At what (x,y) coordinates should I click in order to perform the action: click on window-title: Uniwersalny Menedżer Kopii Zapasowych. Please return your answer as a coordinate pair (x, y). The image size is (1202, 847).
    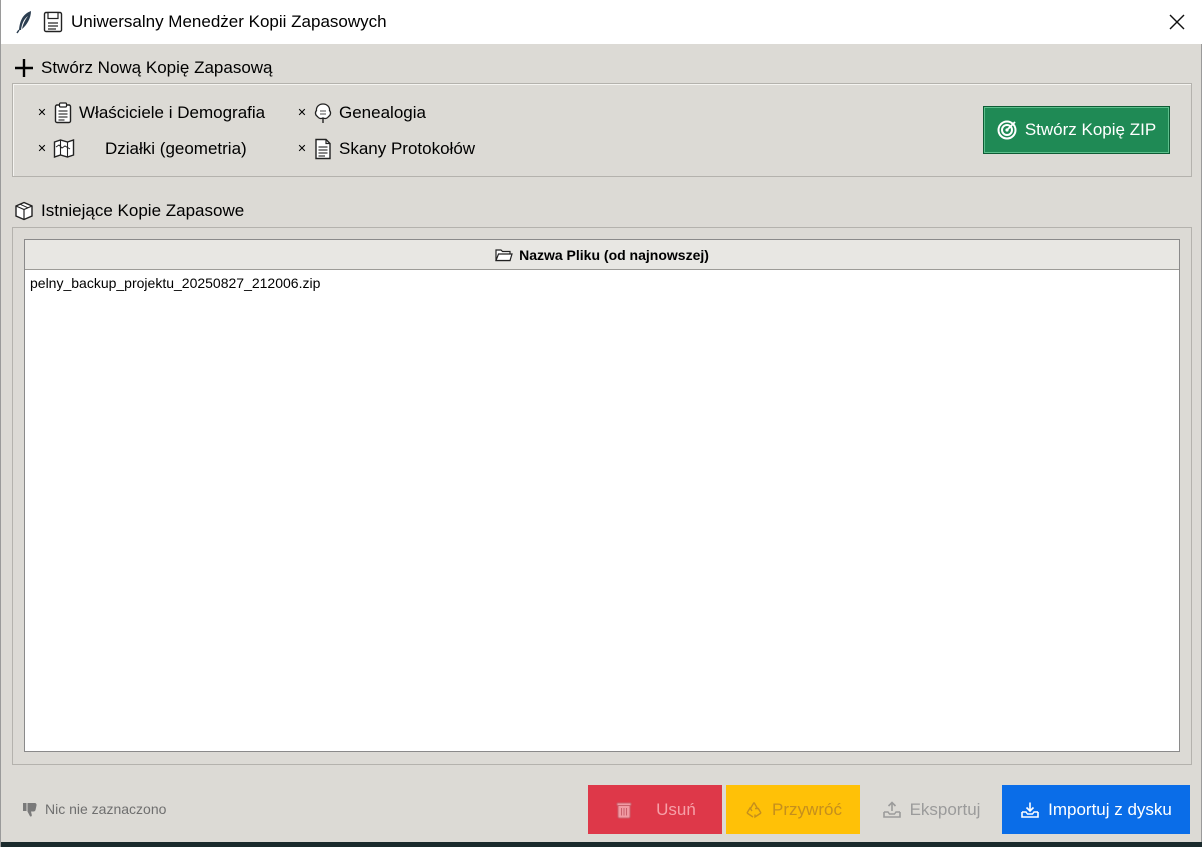
    Looking at the image, I should click on (229, 21).